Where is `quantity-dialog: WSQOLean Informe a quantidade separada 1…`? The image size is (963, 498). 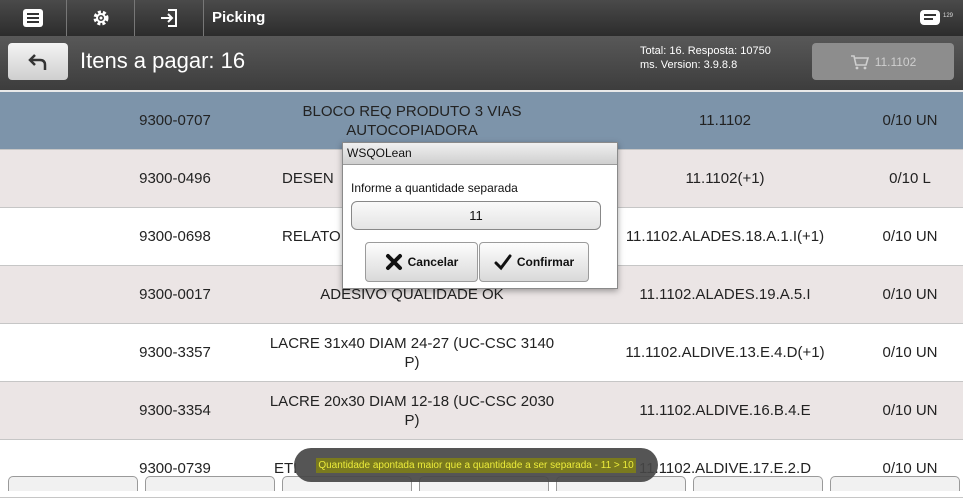
quantity-dialog: WSQOLean Informe a quantidade separada 1… is located at coordinates (480, 215).